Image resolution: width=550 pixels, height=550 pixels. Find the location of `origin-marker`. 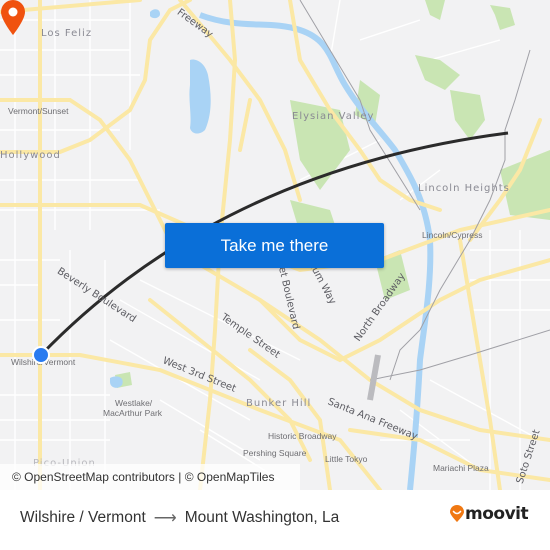

origin-marker is located at coordinates (41, 355).